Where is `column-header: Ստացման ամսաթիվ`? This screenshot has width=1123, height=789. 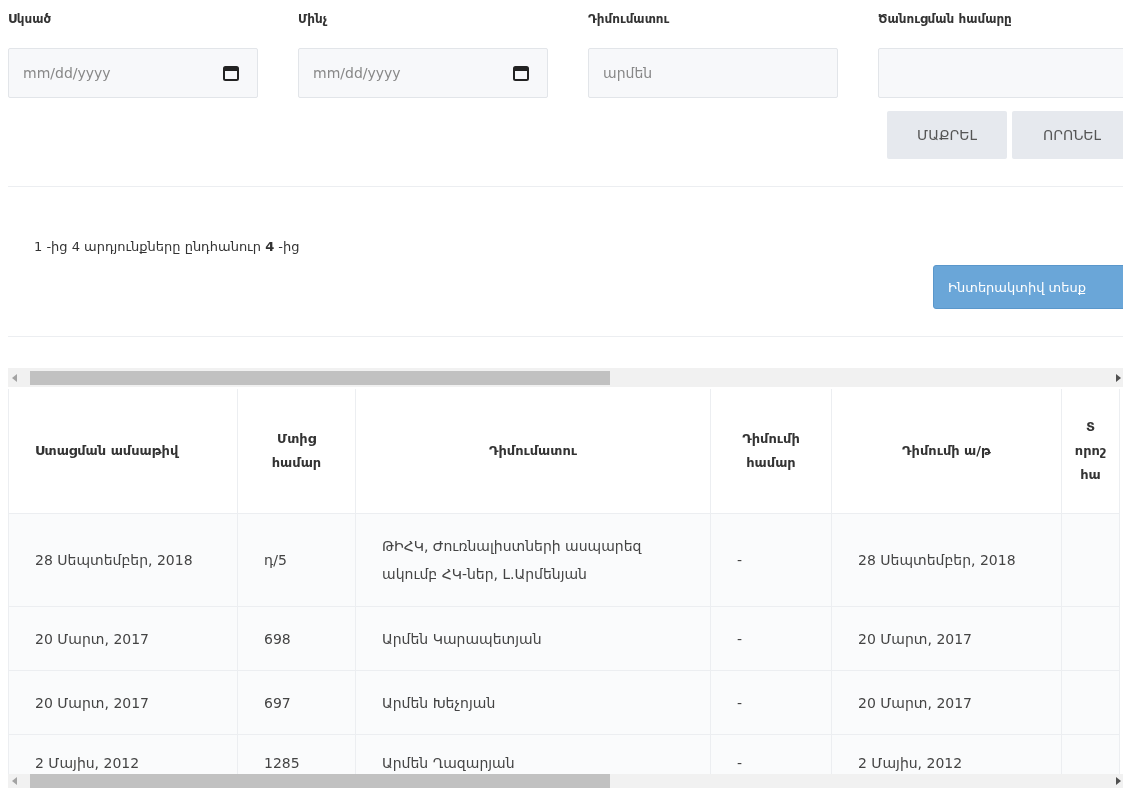 column-header: Ստացման ամսաթիվ is located at coordinates (123, 451).